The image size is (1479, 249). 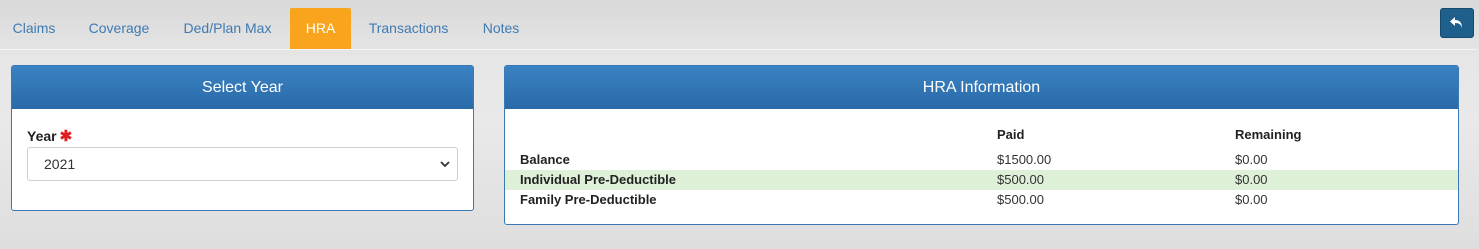 What do you see at coordinates (60, 164) in the screenshot?
I see `year-select-value: 2021` at bounding box center [60, 164].